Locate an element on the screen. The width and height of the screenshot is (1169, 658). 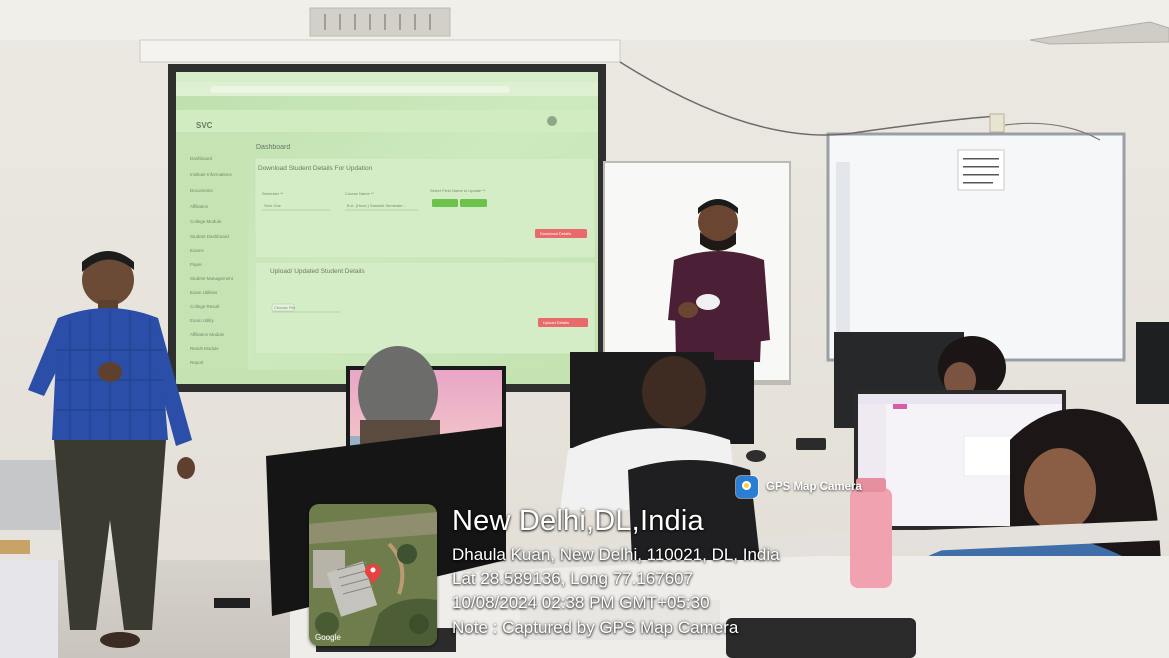
projected-sidebar-item: Paper is located at coordinates (196, 264).